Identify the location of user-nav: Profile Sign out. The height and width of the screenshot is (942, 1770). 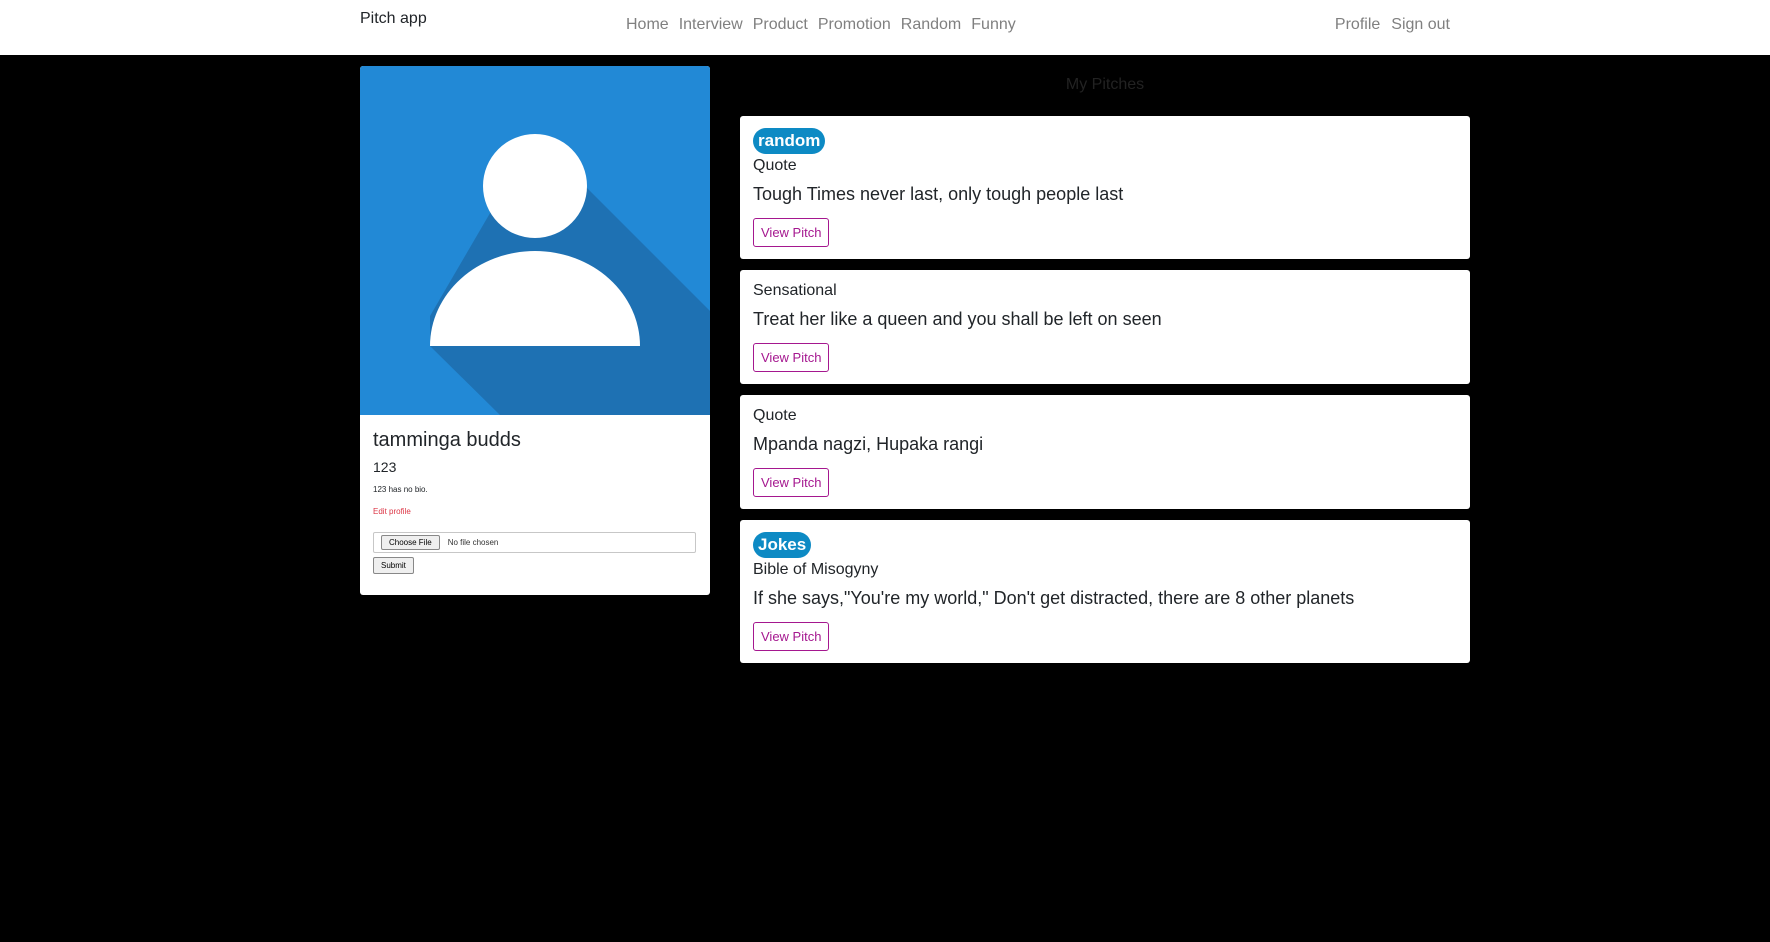
(1392, 25).